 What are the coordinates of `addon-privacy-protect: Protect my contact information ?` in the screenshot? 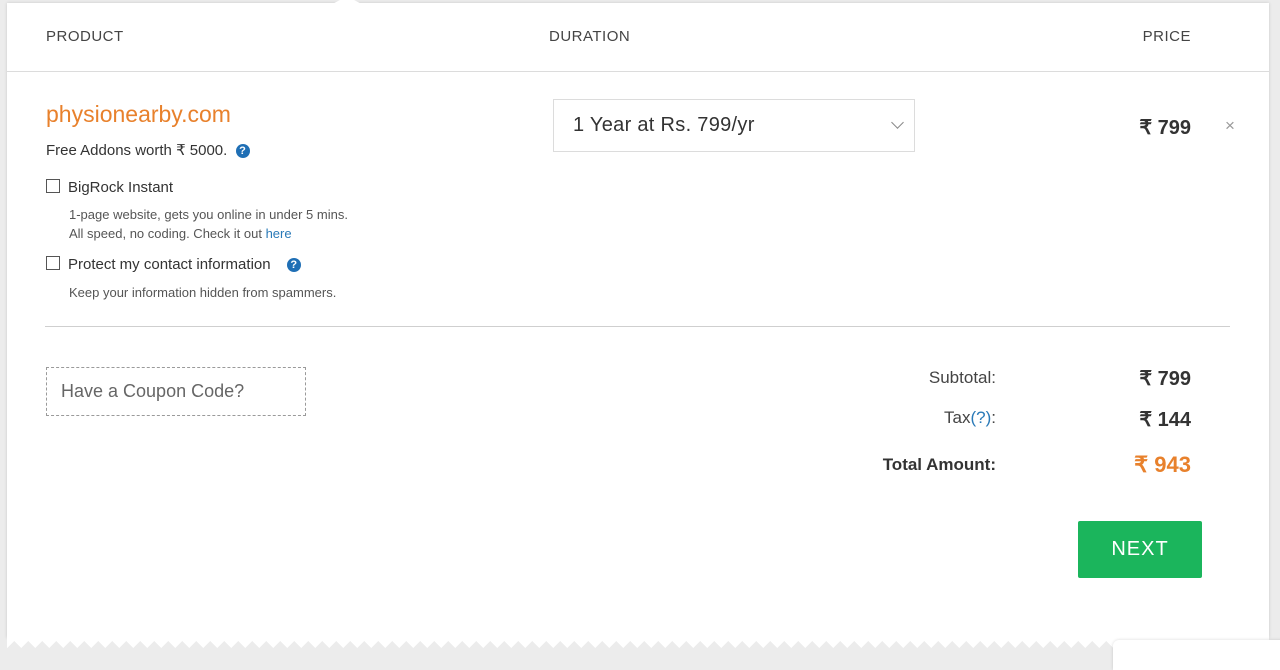 It's located at (173, 264).